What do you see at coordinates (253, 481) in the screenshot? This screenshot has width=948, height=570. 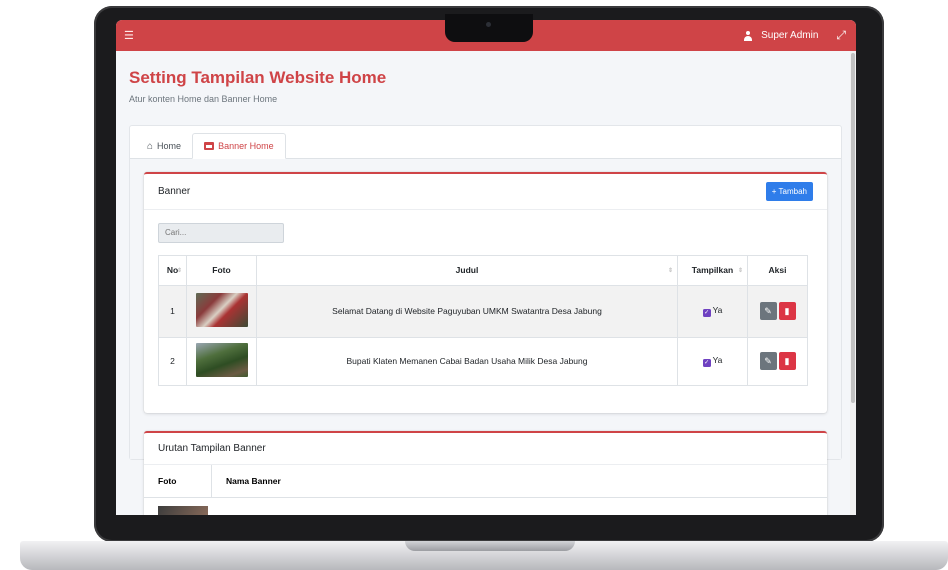 I see `column-header-nama-banner: Nama Banner` at bounding box center [253, 481].